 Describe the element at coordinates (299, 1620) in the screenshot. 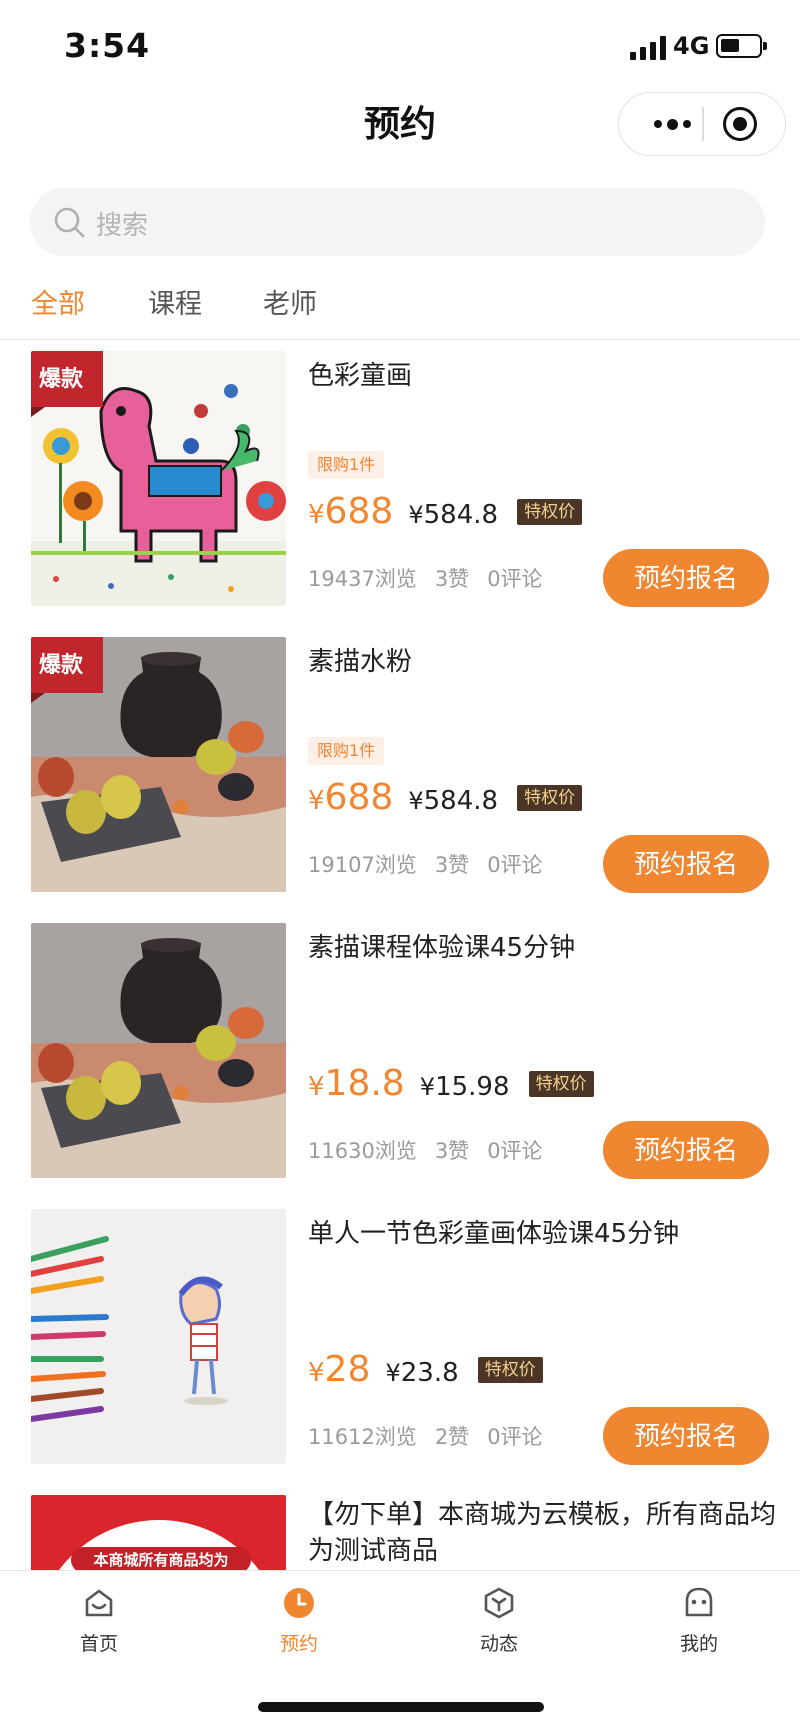

I see `tabbar-item-booking: 预约` at that location.